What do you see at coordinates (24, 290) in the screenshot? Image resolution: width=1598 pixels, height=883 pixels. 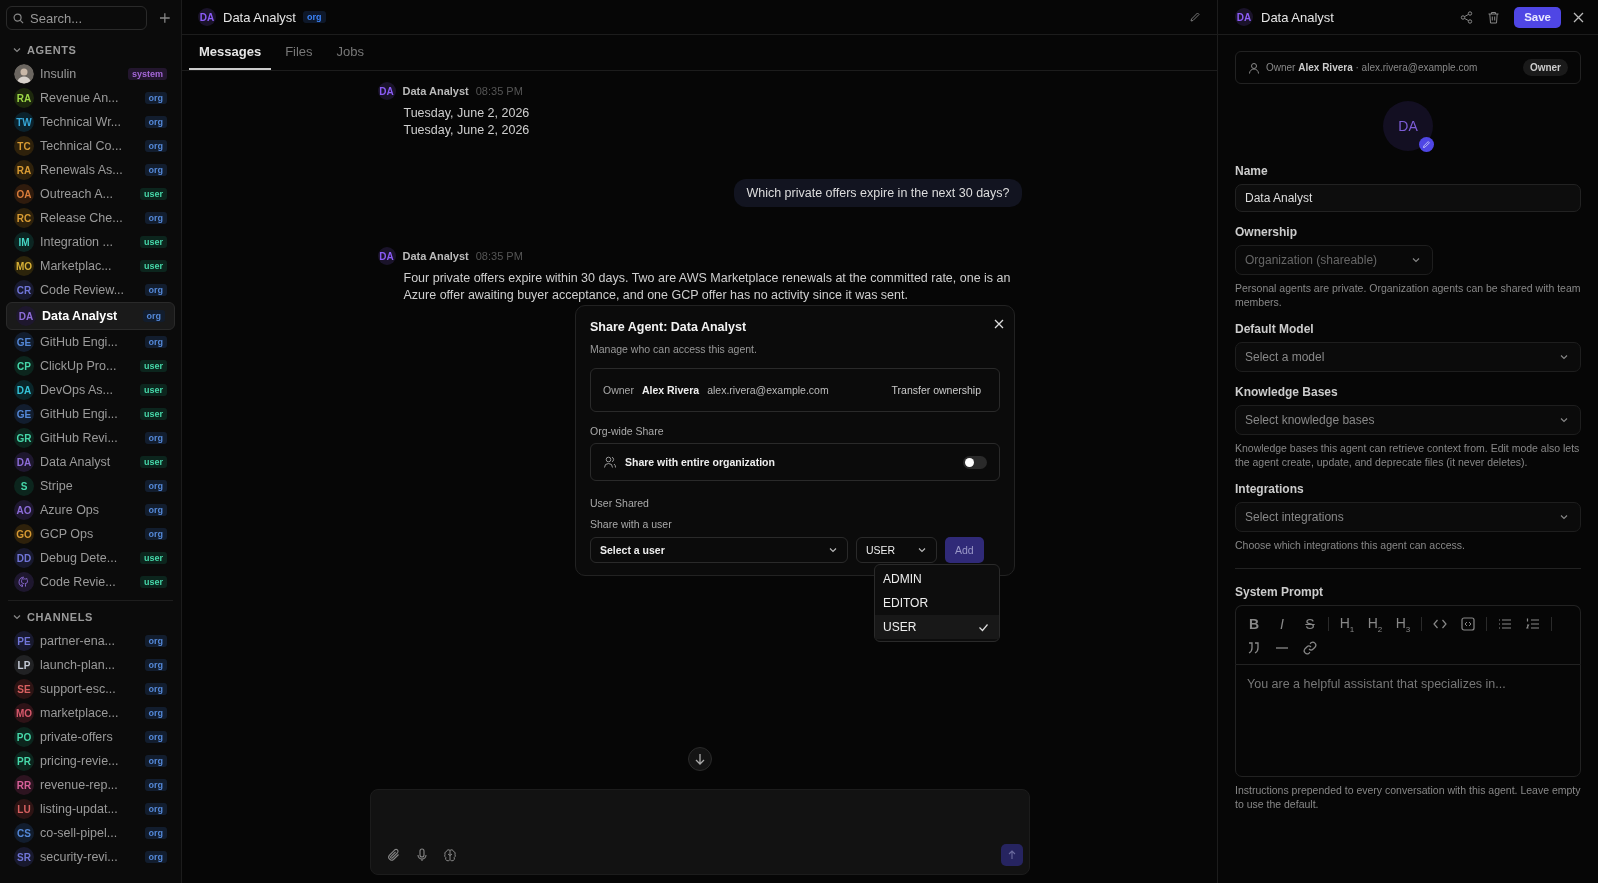 I see `avatar: CR` at bounding box center [24, 290].